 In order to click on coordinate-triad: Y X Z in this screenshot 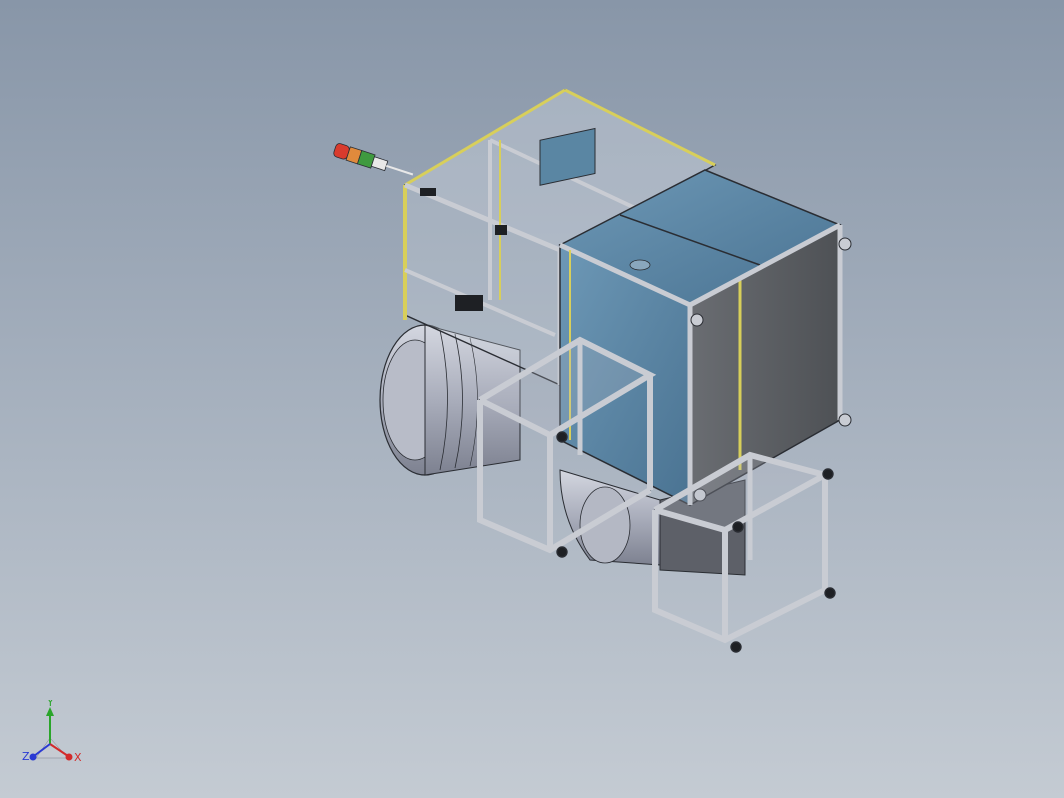, I will do `click(52, 732)`.